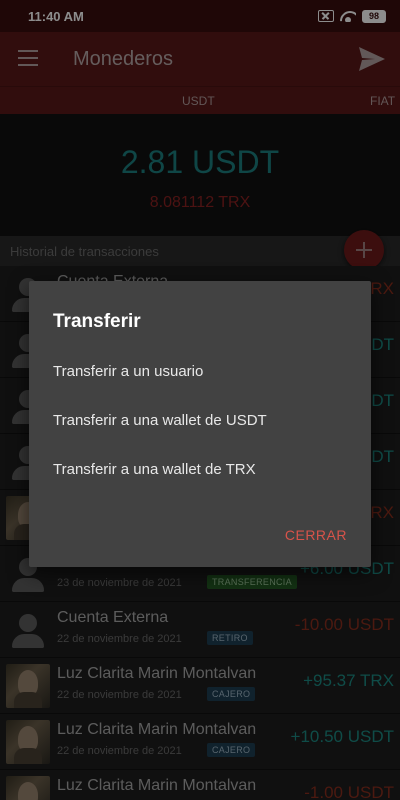 Image resolution: width=400 pixels, height=800 pixels. What do you see at coordinates (316, 535) in the screenshot?
I see `close-button: CERRAR` at bounding box center [316, 535].